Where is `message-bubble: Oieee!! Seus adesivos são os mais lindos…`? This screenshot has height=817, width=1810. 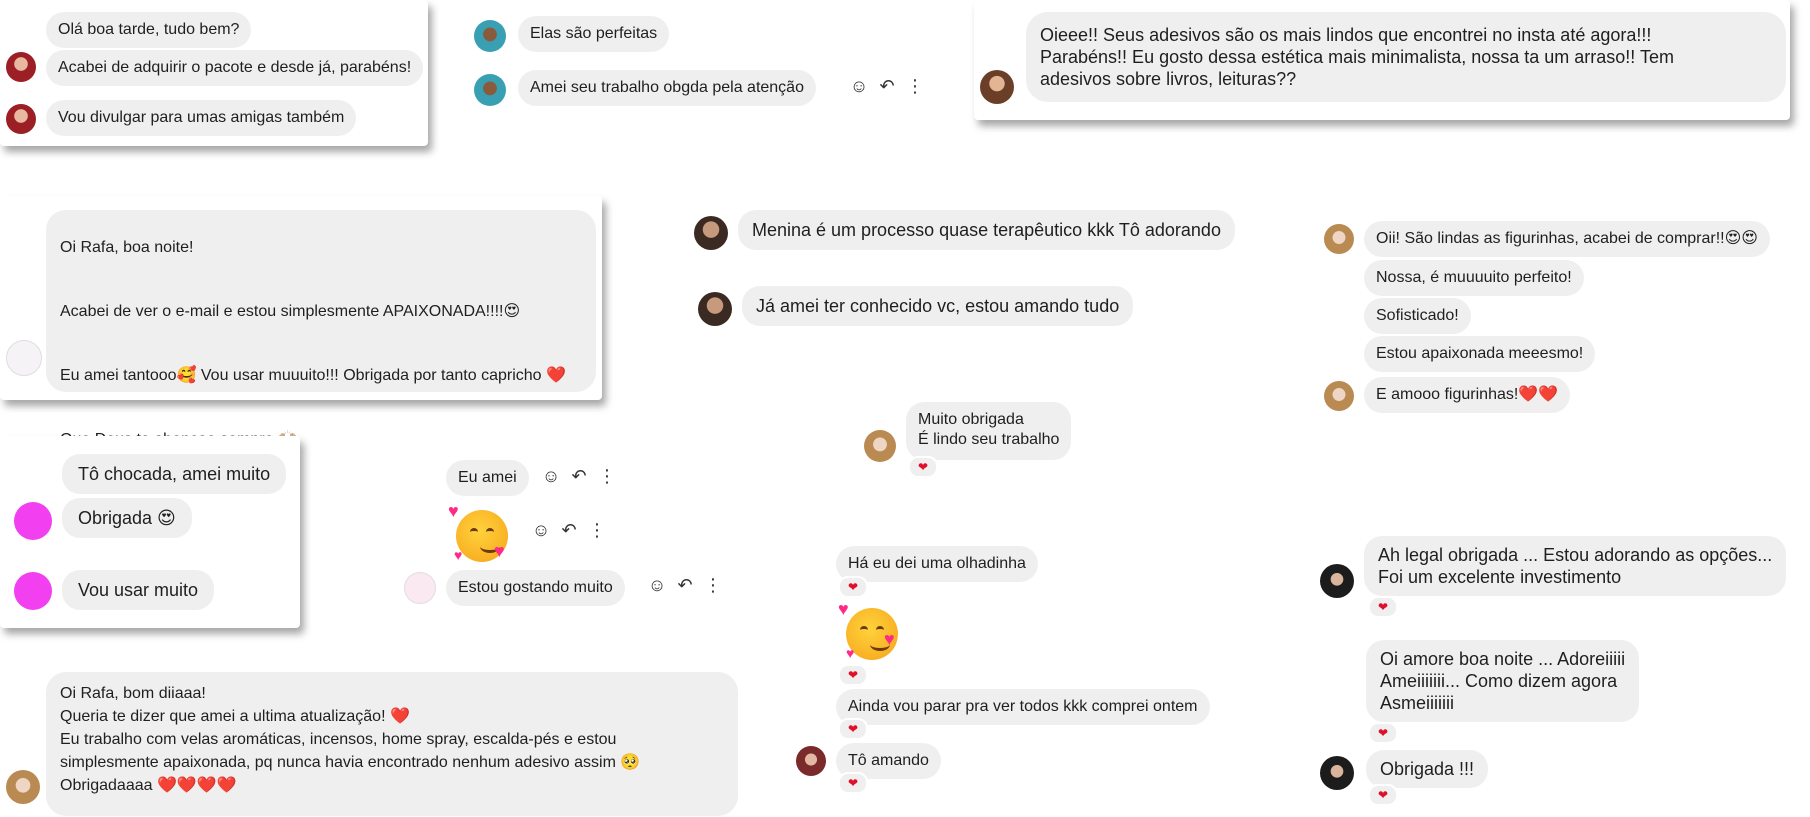 message-bubble: Oieee!! Seus adesivos são os mais lindos… is located at coordinates (1406, 57).